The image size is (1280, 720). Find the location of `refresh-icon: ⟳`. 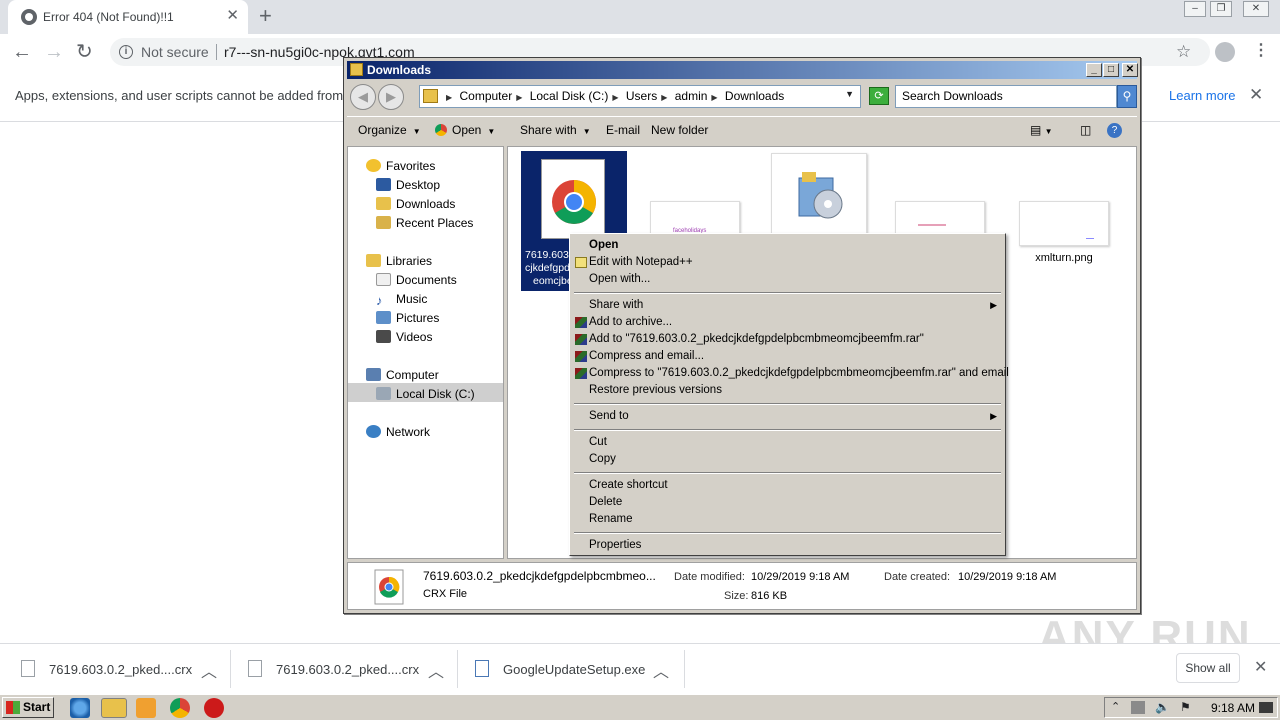

refresh-icon: ⟳ is located at coordinates (879, 96).